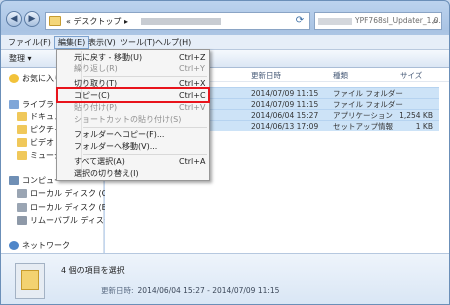  What do you see at coordinates (72, 42) in the screenshot?
I see `menu-edit: 編集(E)` at bounding box center [72, 42].